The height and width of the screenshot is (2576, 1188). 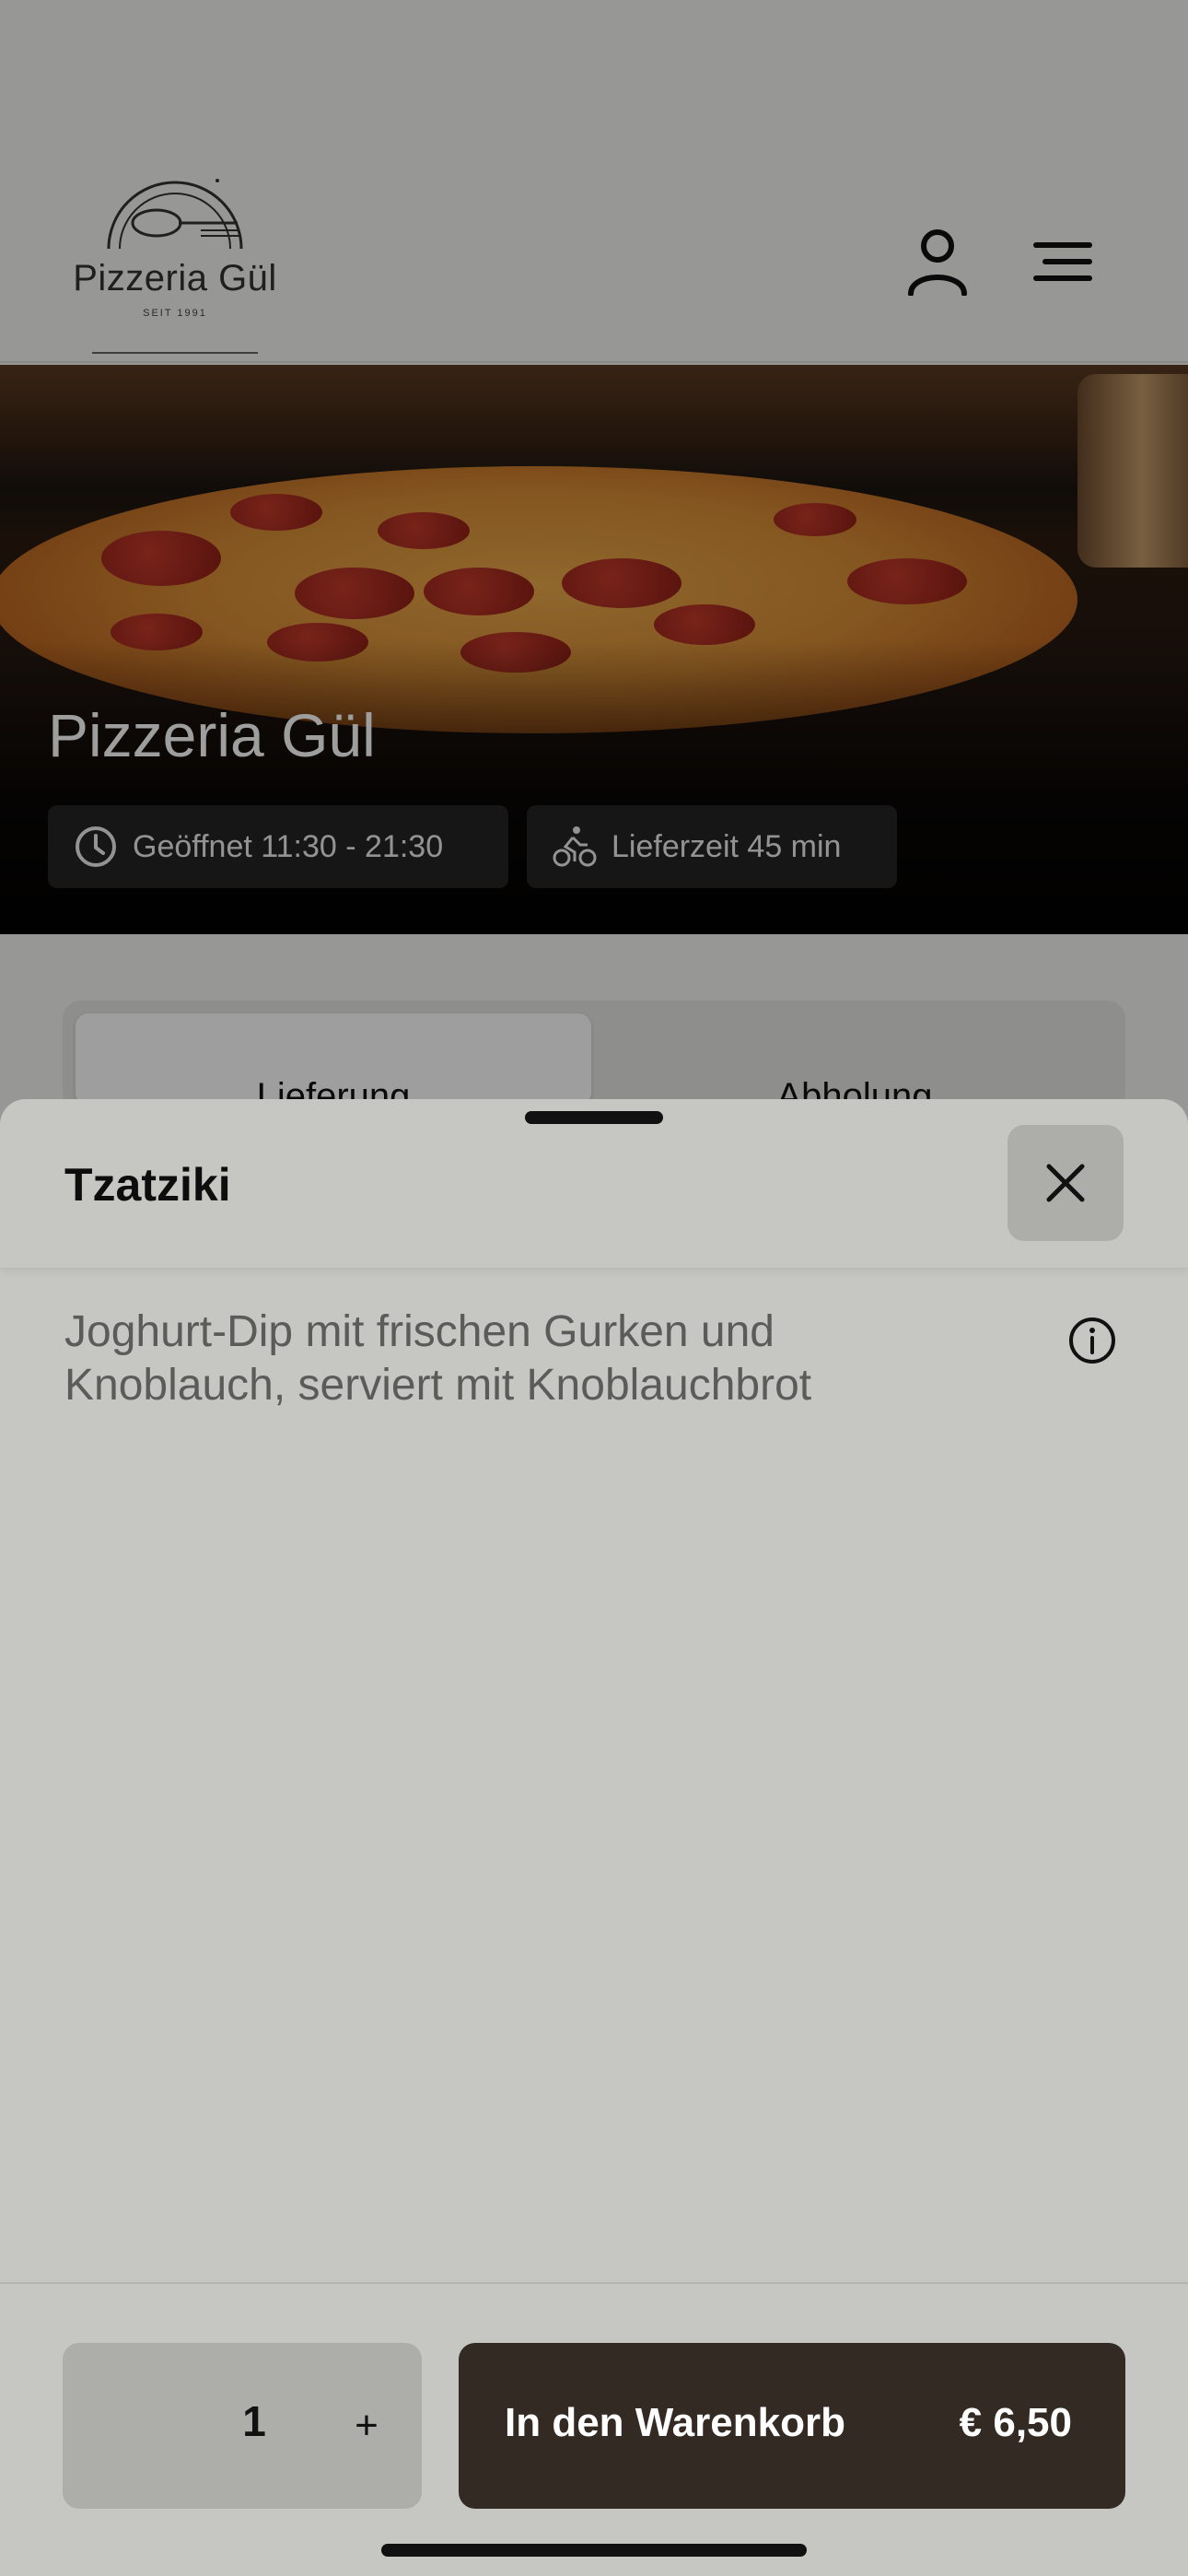 I want to click on close-button, so click(x=1065, y=1183).